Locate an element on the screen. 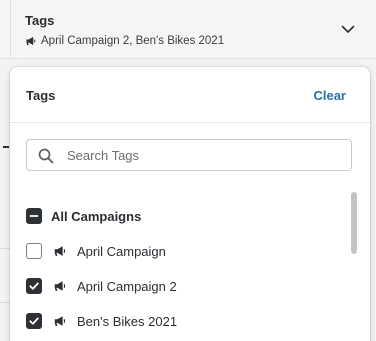 The width and height of the screenshot is (376, 341). item-label: April Campaign 2 is located at coordinates (127, 286).